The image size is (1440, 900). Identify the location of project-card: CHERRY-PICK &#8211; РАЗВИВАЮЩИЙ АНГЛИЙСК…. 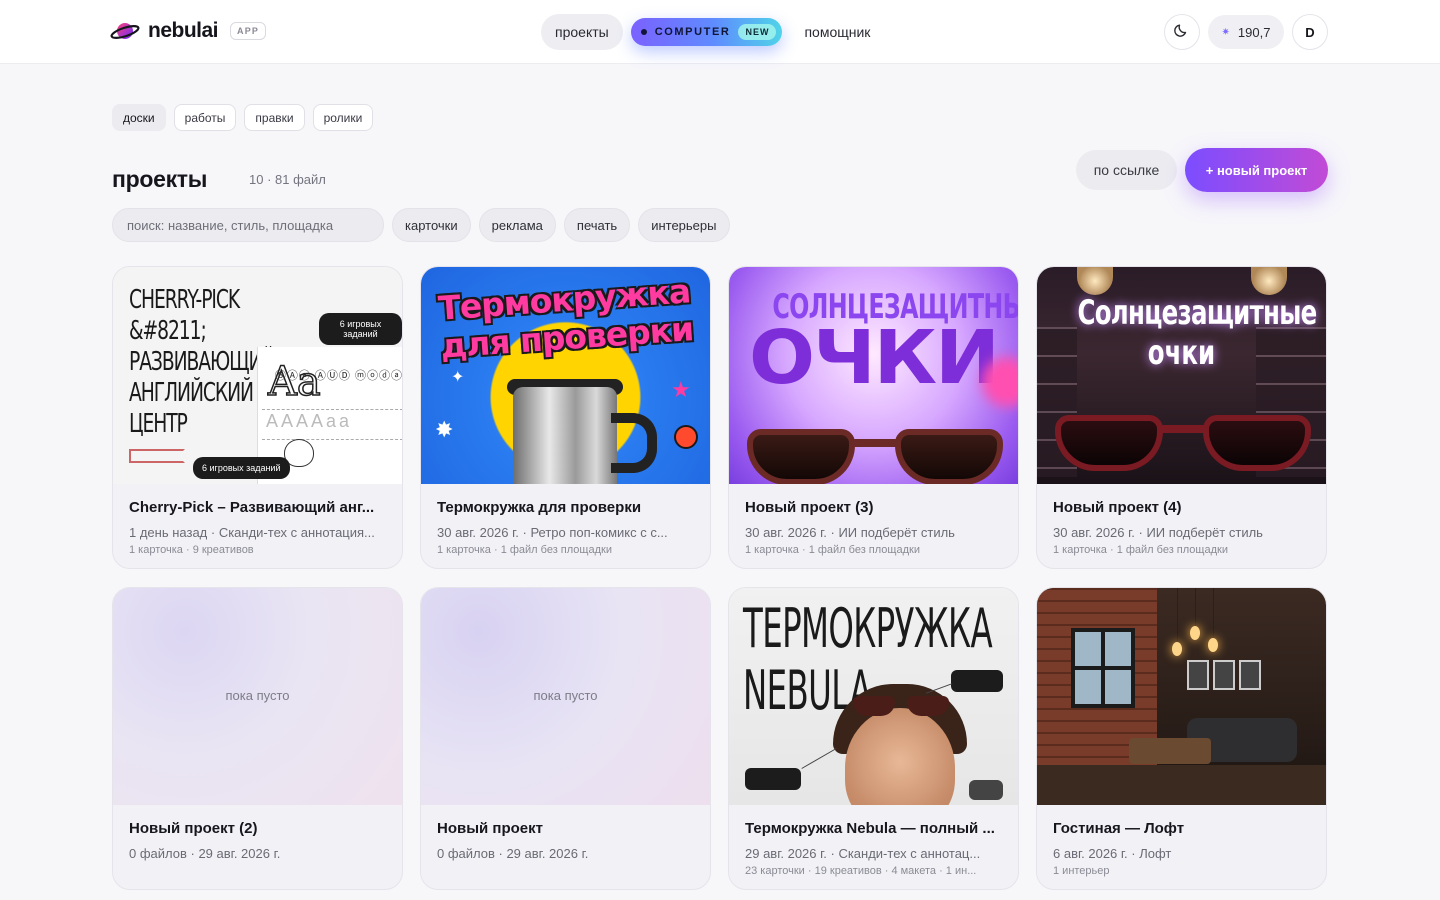
(257, 417).